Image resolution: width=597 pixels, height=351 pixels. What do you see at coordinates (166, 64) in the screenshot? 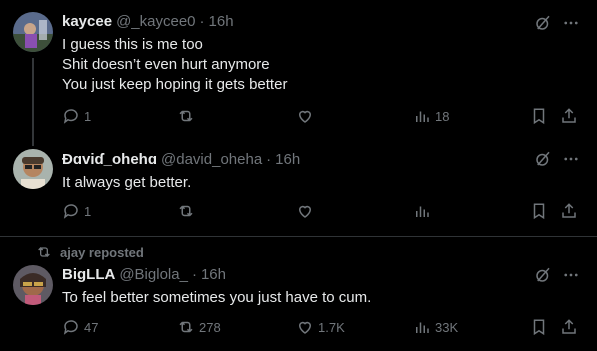
I see `post-line: Shit doesn’t even hurt anymore` at bounding box center [166, 64].